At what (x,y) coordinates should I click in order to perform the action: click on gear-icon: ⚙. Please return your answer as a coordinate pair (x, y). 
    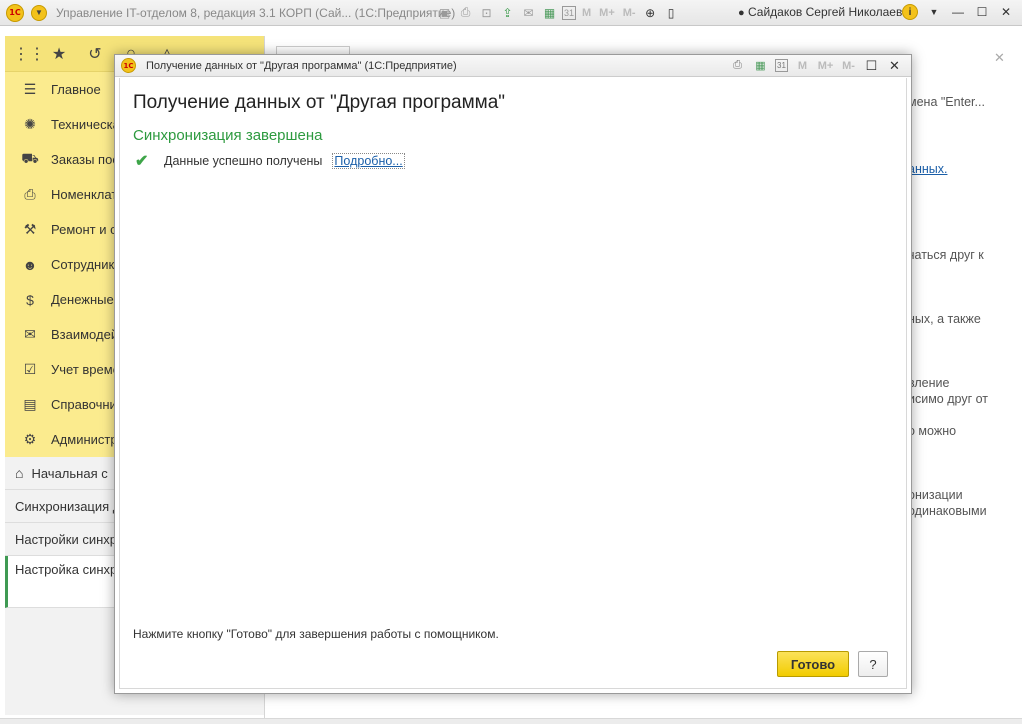
    Looking at the image, I should click on (30, 439).